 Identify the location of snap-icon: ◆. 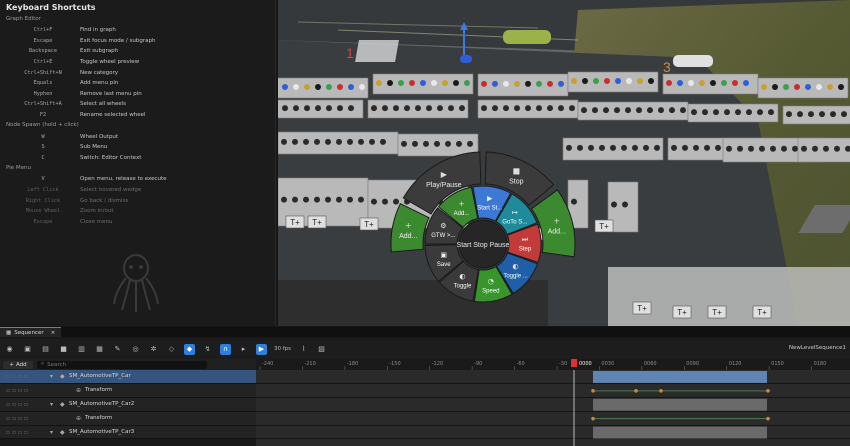
(189, 349).